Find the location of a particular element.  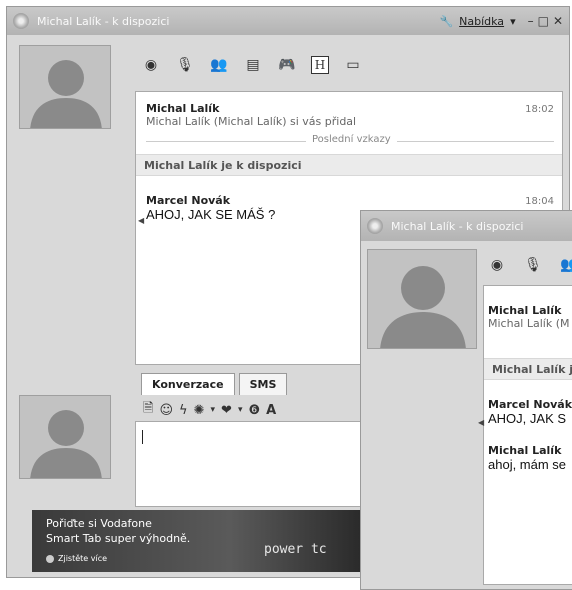

wrench-icon: 🔧 is located at coordinates (446, 21).